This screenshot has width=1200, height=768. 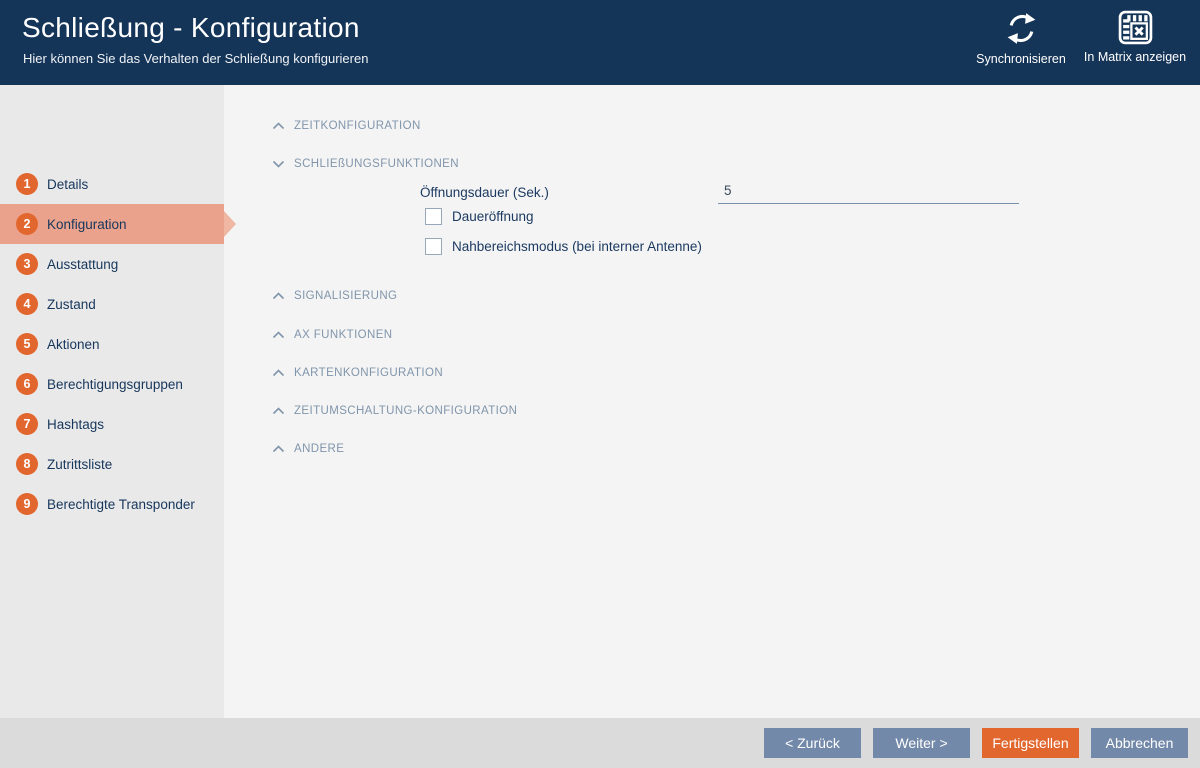 I want to click on section-ax-funktionen: AX FUNKTIONEN, so click(x=332, y=335).